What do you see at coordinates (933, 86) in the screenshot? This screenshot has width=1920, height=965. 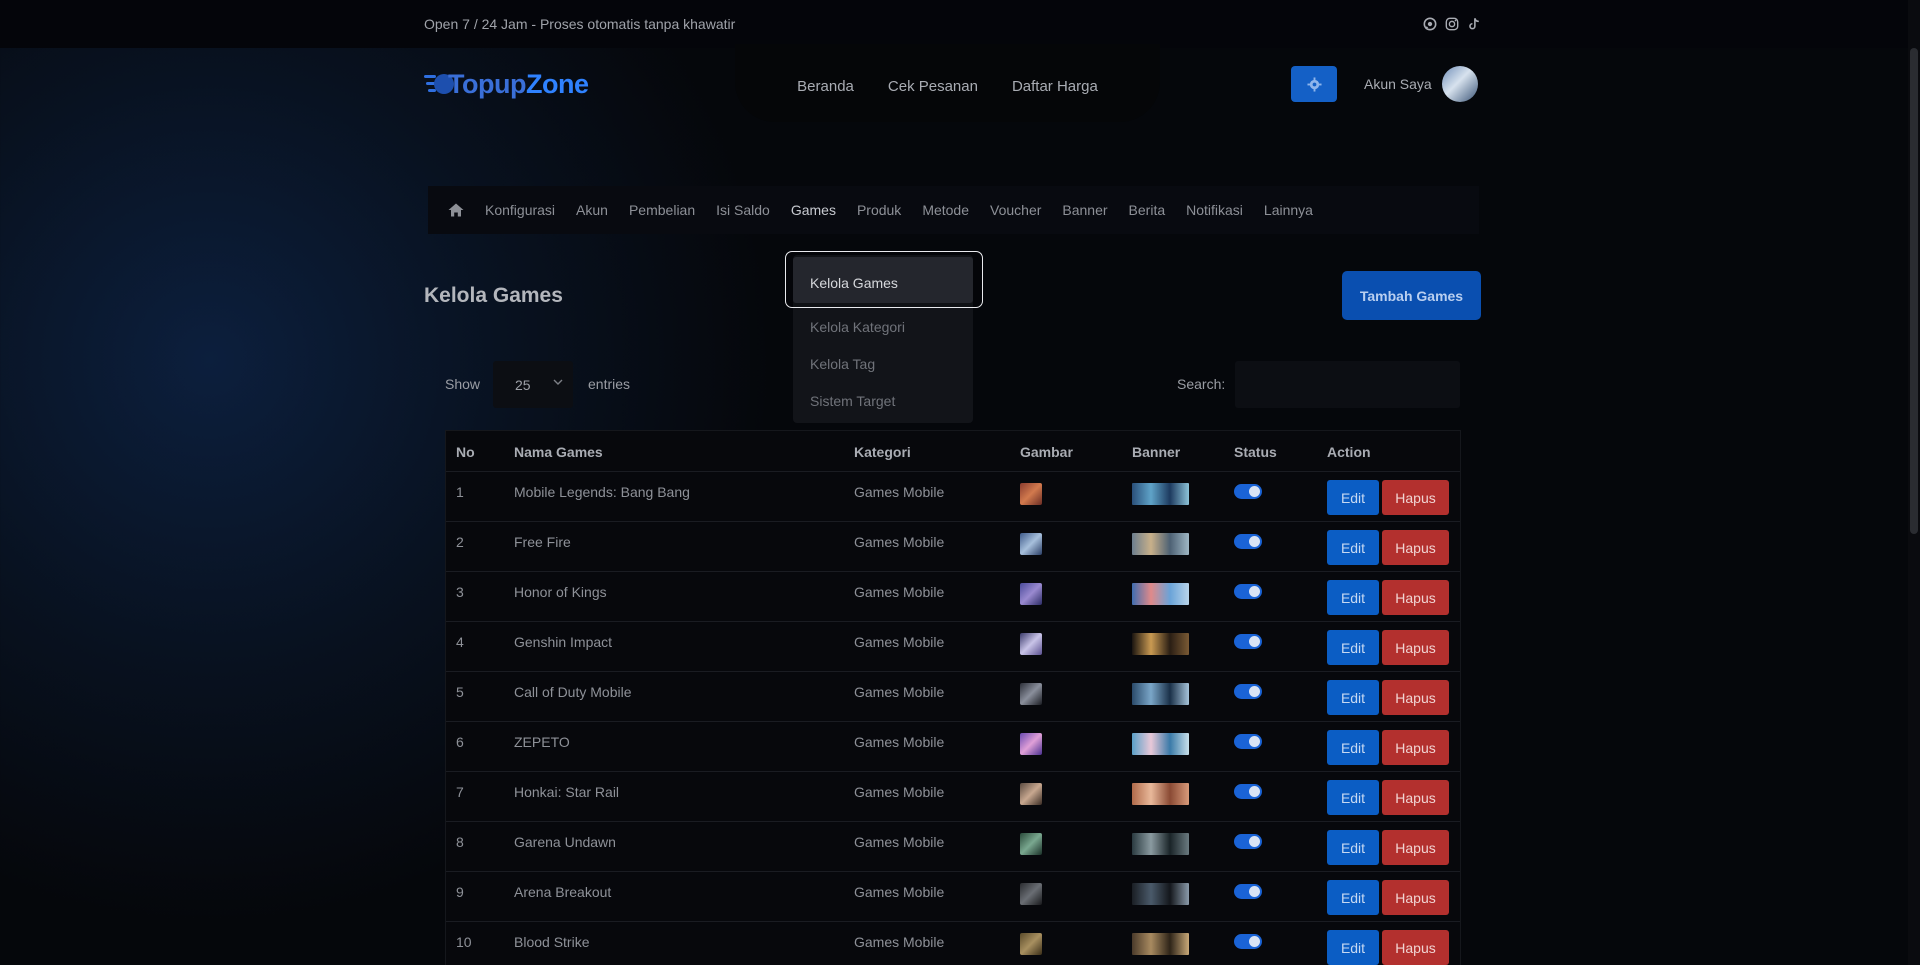 I see `nav-cek-pesanan: Cek Pesanan` at bounding box center [933, 86].